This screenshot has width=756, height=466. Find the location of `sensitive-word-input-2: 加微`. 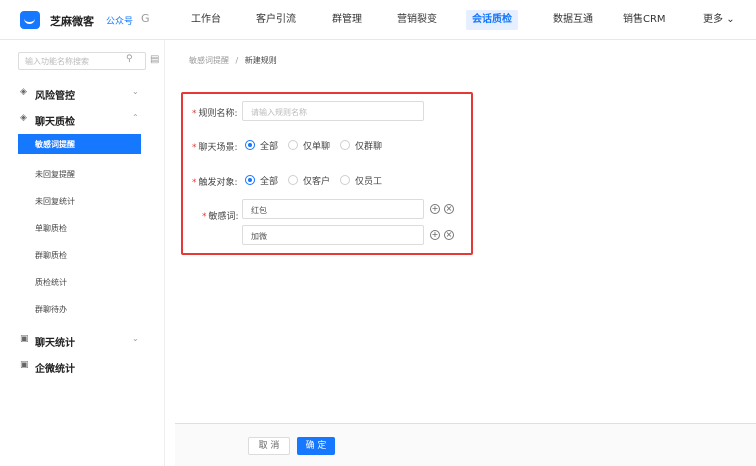

sensitive-word-input-2: 加微 is located at coordinates (333, 235).